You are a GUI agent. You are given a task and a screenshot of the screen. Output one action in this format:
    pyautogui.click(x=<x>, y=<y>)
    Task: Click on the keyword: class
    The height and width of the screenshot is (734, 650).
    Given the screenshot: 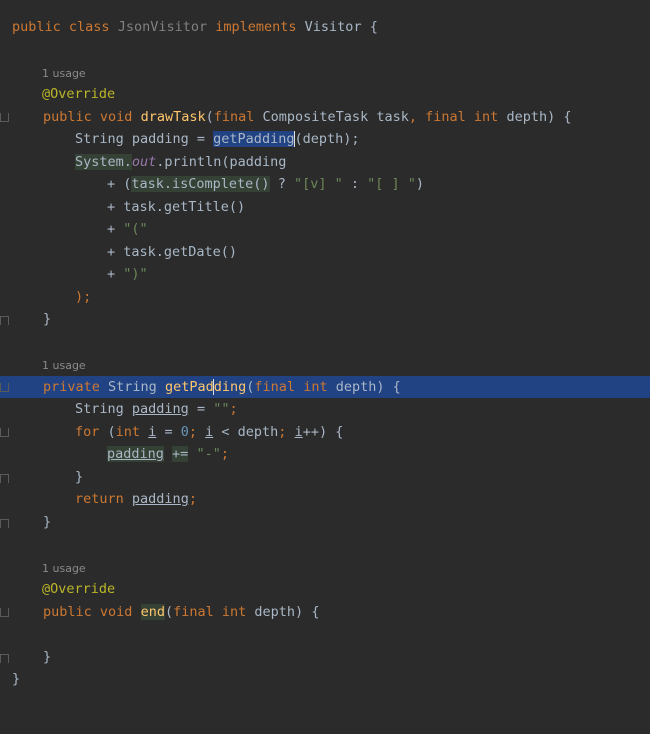 What is the action you would take?
    pyautogui.click(x=89, y=27)
    